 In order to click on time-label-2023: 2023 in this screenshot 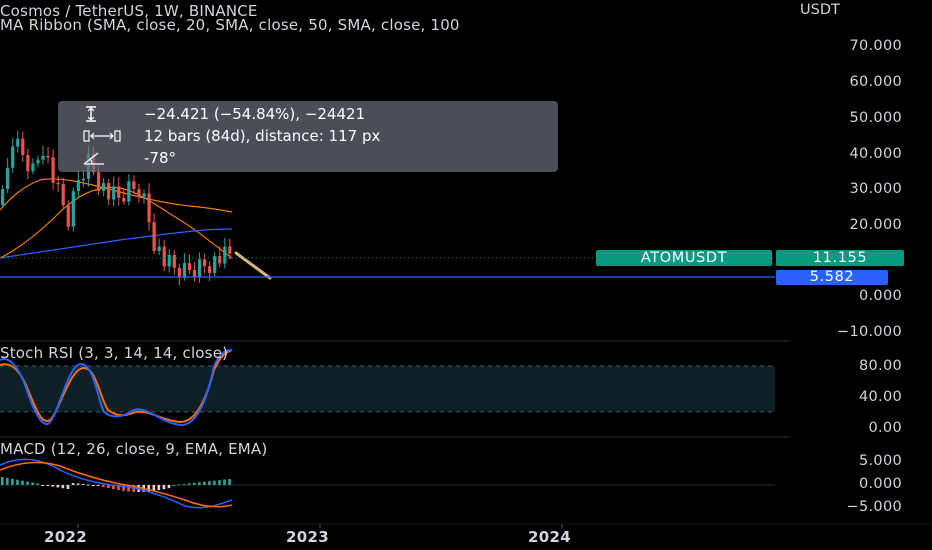, I will do `click(307, 537)`.